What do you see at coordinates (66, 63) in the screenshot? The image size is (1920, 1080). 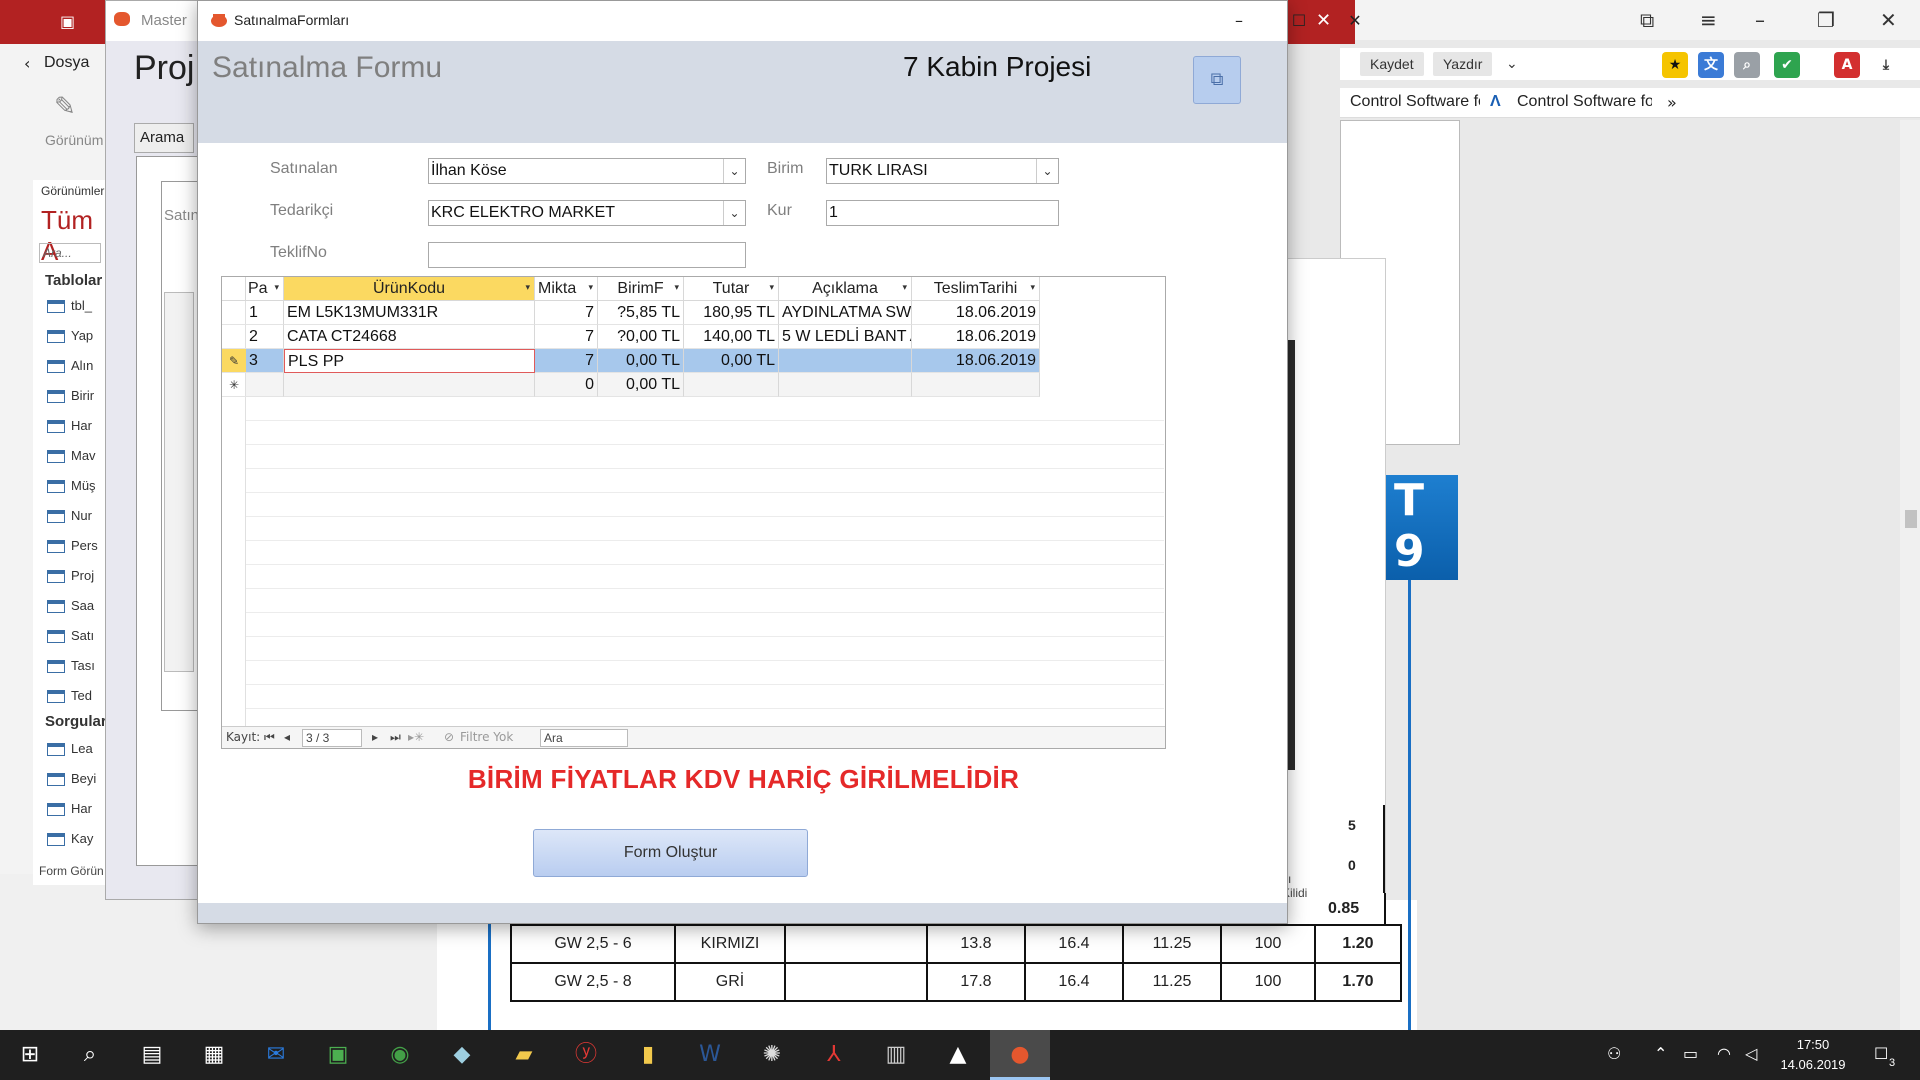 I see `file-tab: Dosya` at bounding box center [66, 63].